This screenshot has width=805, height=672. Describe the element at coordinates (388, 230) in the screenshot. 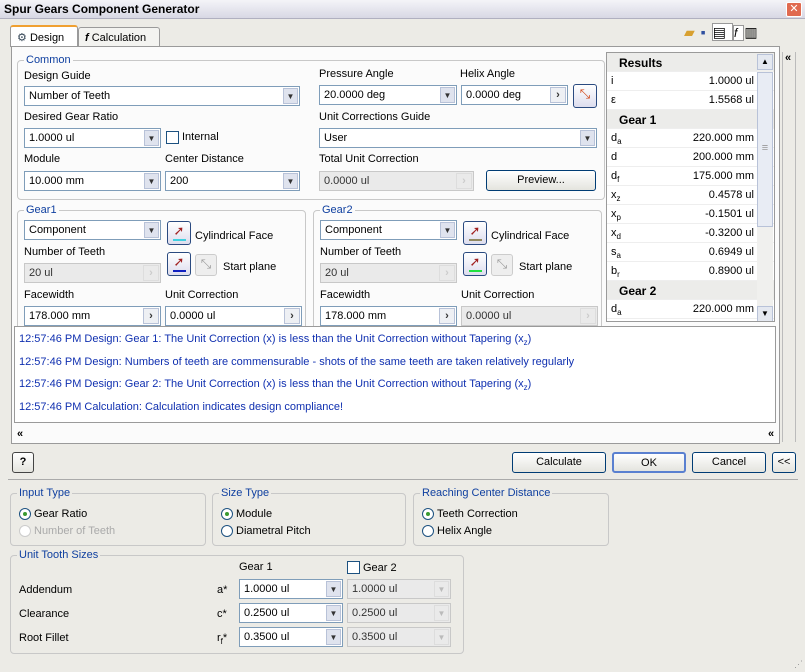

I see `gear2-type-select: Component ▼` at that location.